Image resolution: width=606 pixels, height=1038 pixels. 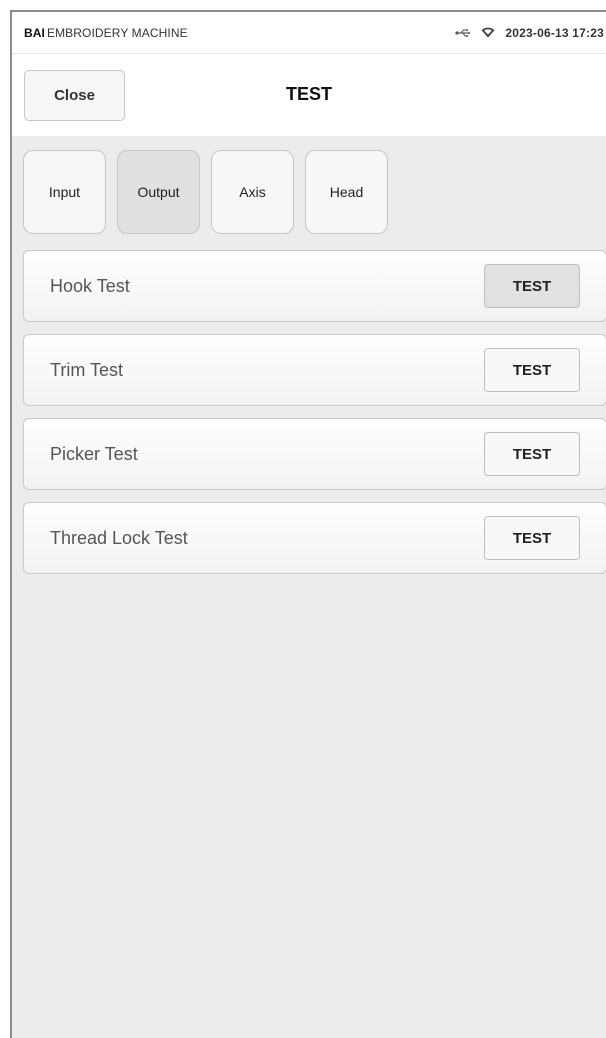 I want to click on picker-test-button: TEST, so click(x=532, y=454).